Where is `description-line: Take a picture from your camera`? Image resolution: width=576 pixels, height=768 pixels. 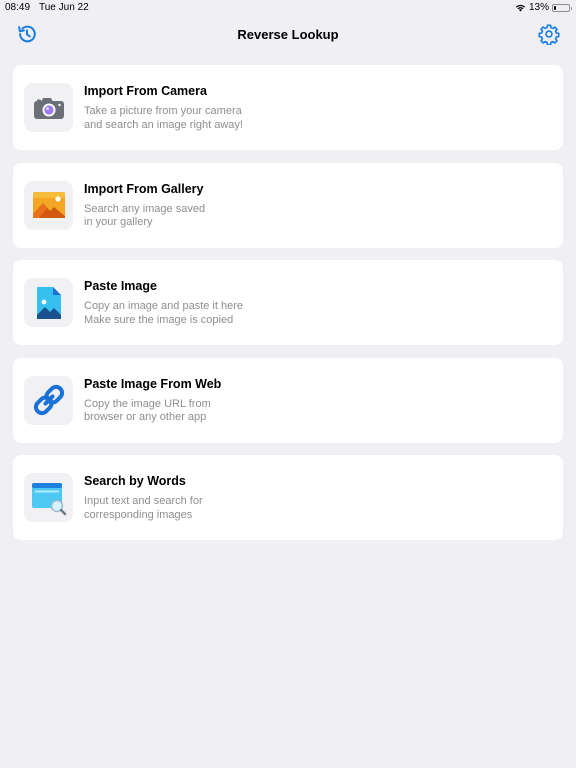 description-line: Take a picture from your camera is located at coordinates (163, 111).